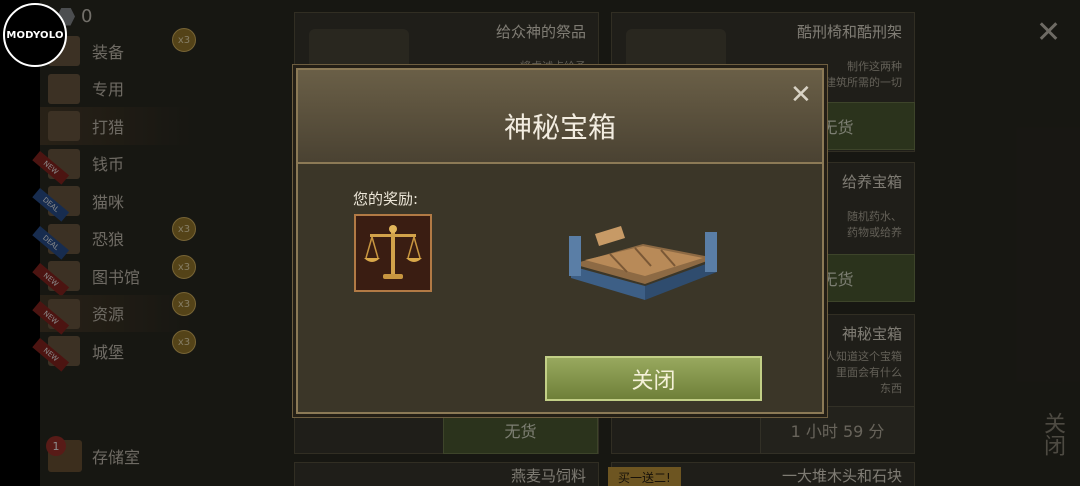 The width and height of the screenshot is (1080, 486). I want to click on sidebar-item-exclusive: 专用, so click(115, 89).